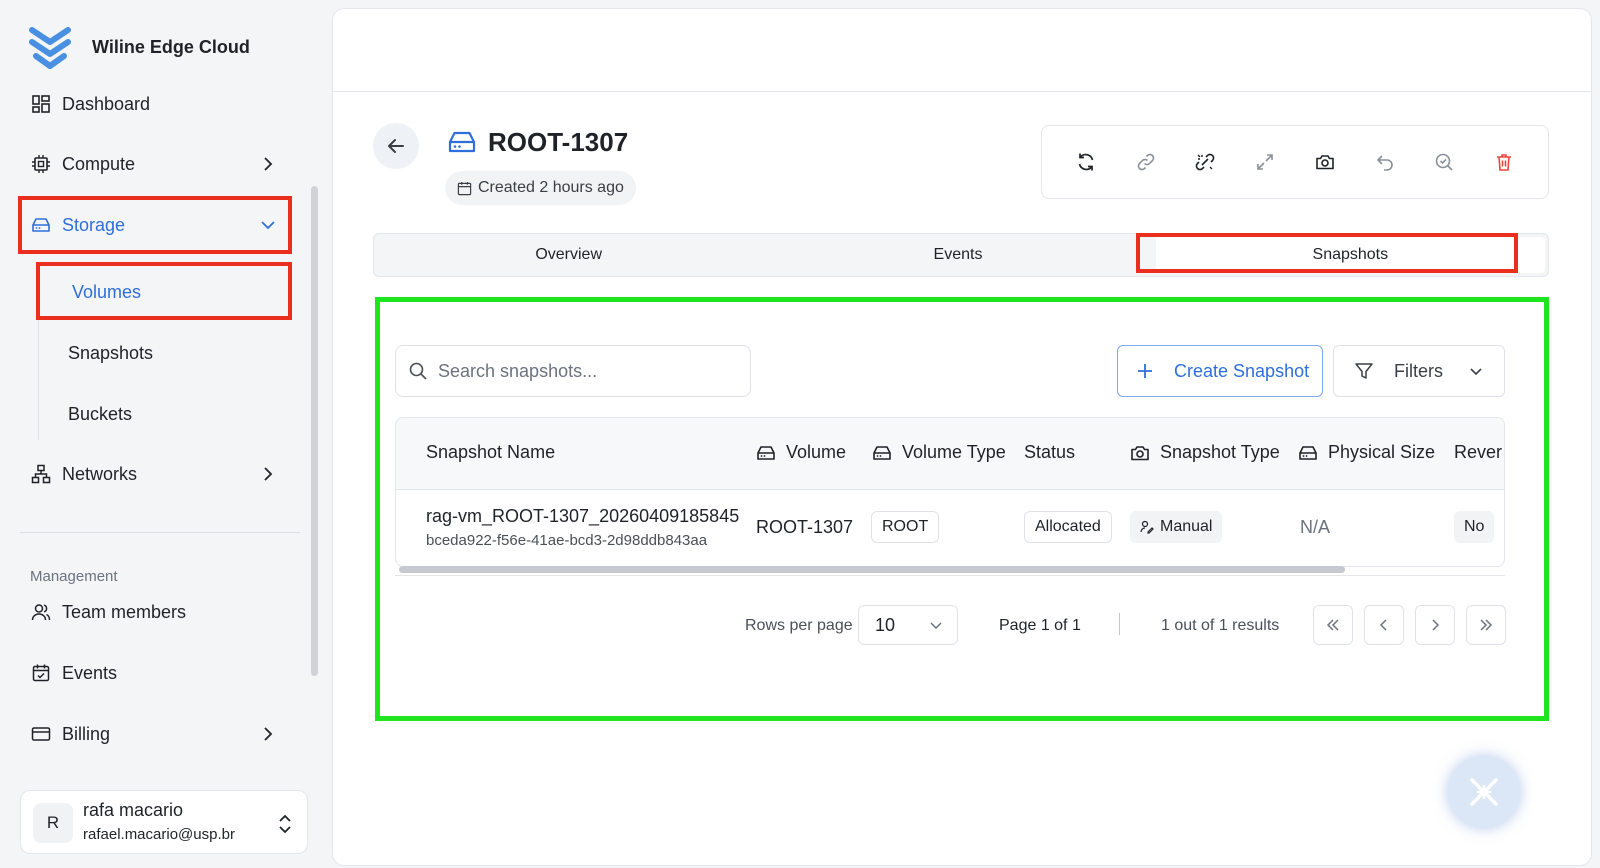  I want to click on assistant-fab-button, so click(1484, 792).